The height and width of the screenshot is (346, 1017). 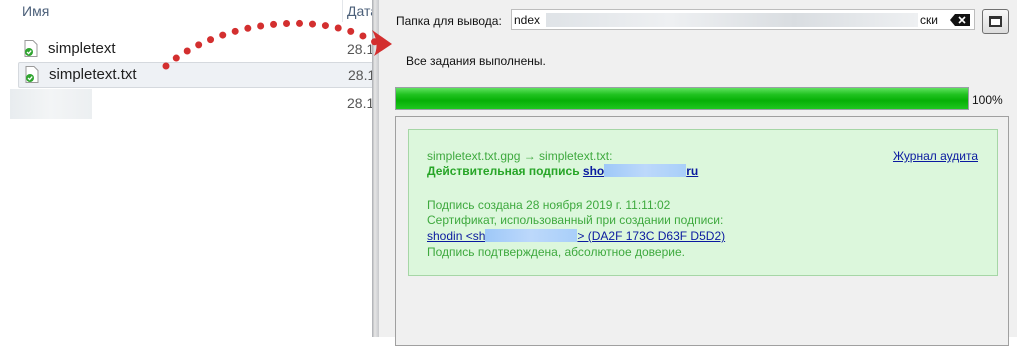 What do you see at coordinates (35, 11) in the screenshot?
I see `column-name-header: Имя` at bounding box center [35, 11].